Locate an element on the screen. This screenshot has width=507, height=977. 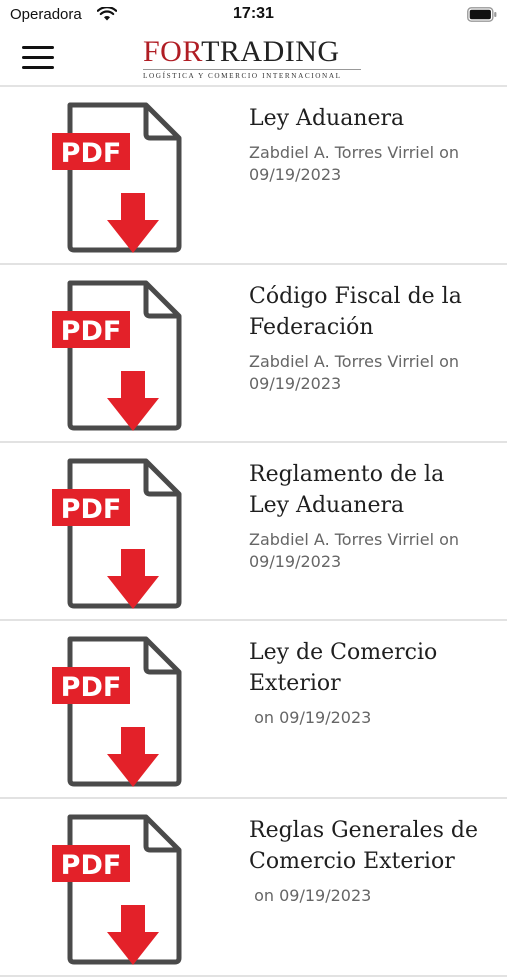
status-bar: Operadora 17:31 is located at coordinates (253, 15).